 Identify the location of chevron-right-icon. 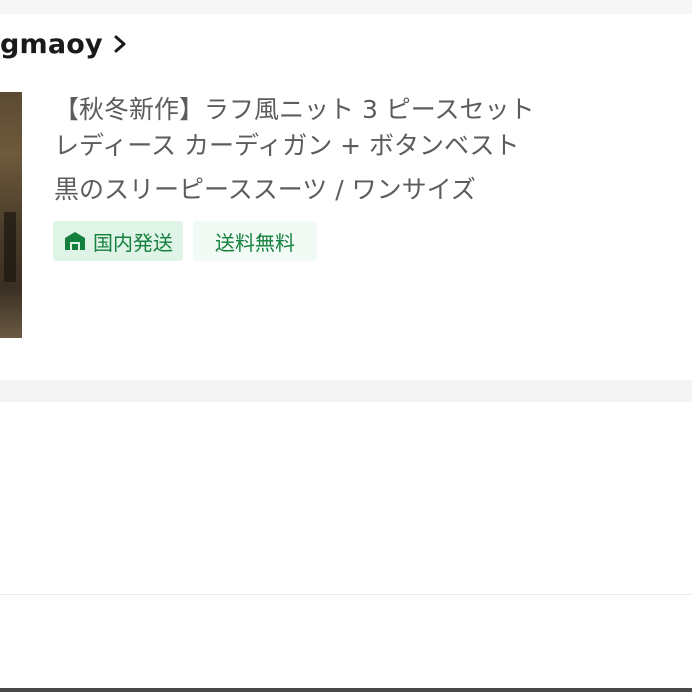
(120, 44).